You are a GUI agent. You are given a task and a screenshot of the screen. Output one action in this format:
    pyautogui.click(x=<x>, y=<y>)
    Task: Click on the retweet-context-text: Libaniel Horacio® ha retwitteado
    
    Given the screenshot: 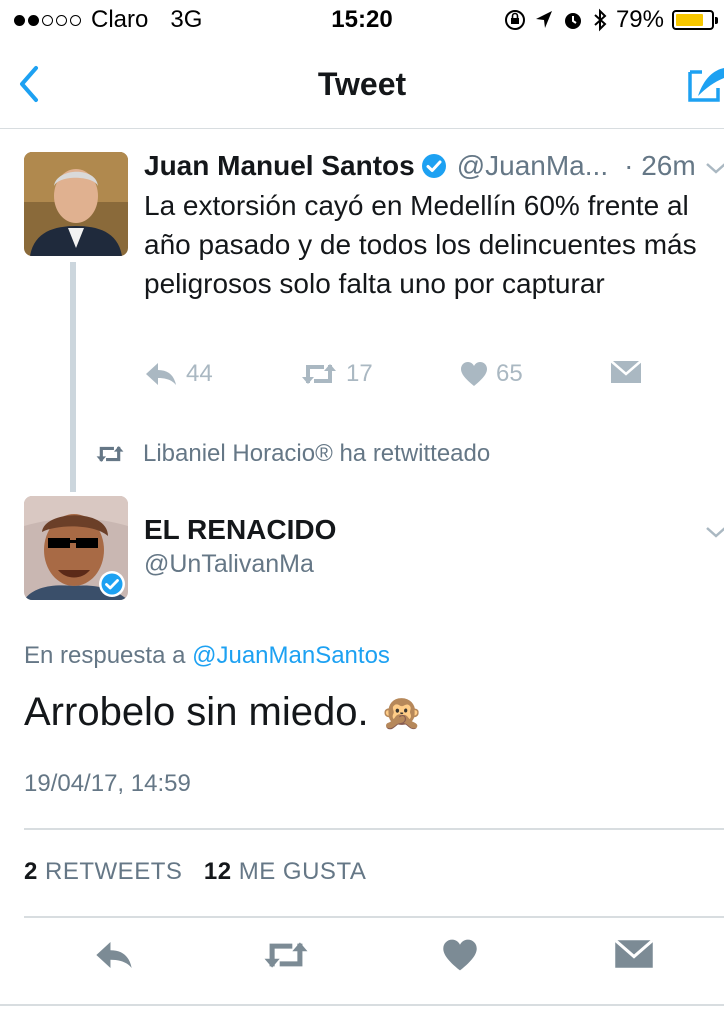 What is the action you would take?
    pyautogui.click(x=316, y=454)
    